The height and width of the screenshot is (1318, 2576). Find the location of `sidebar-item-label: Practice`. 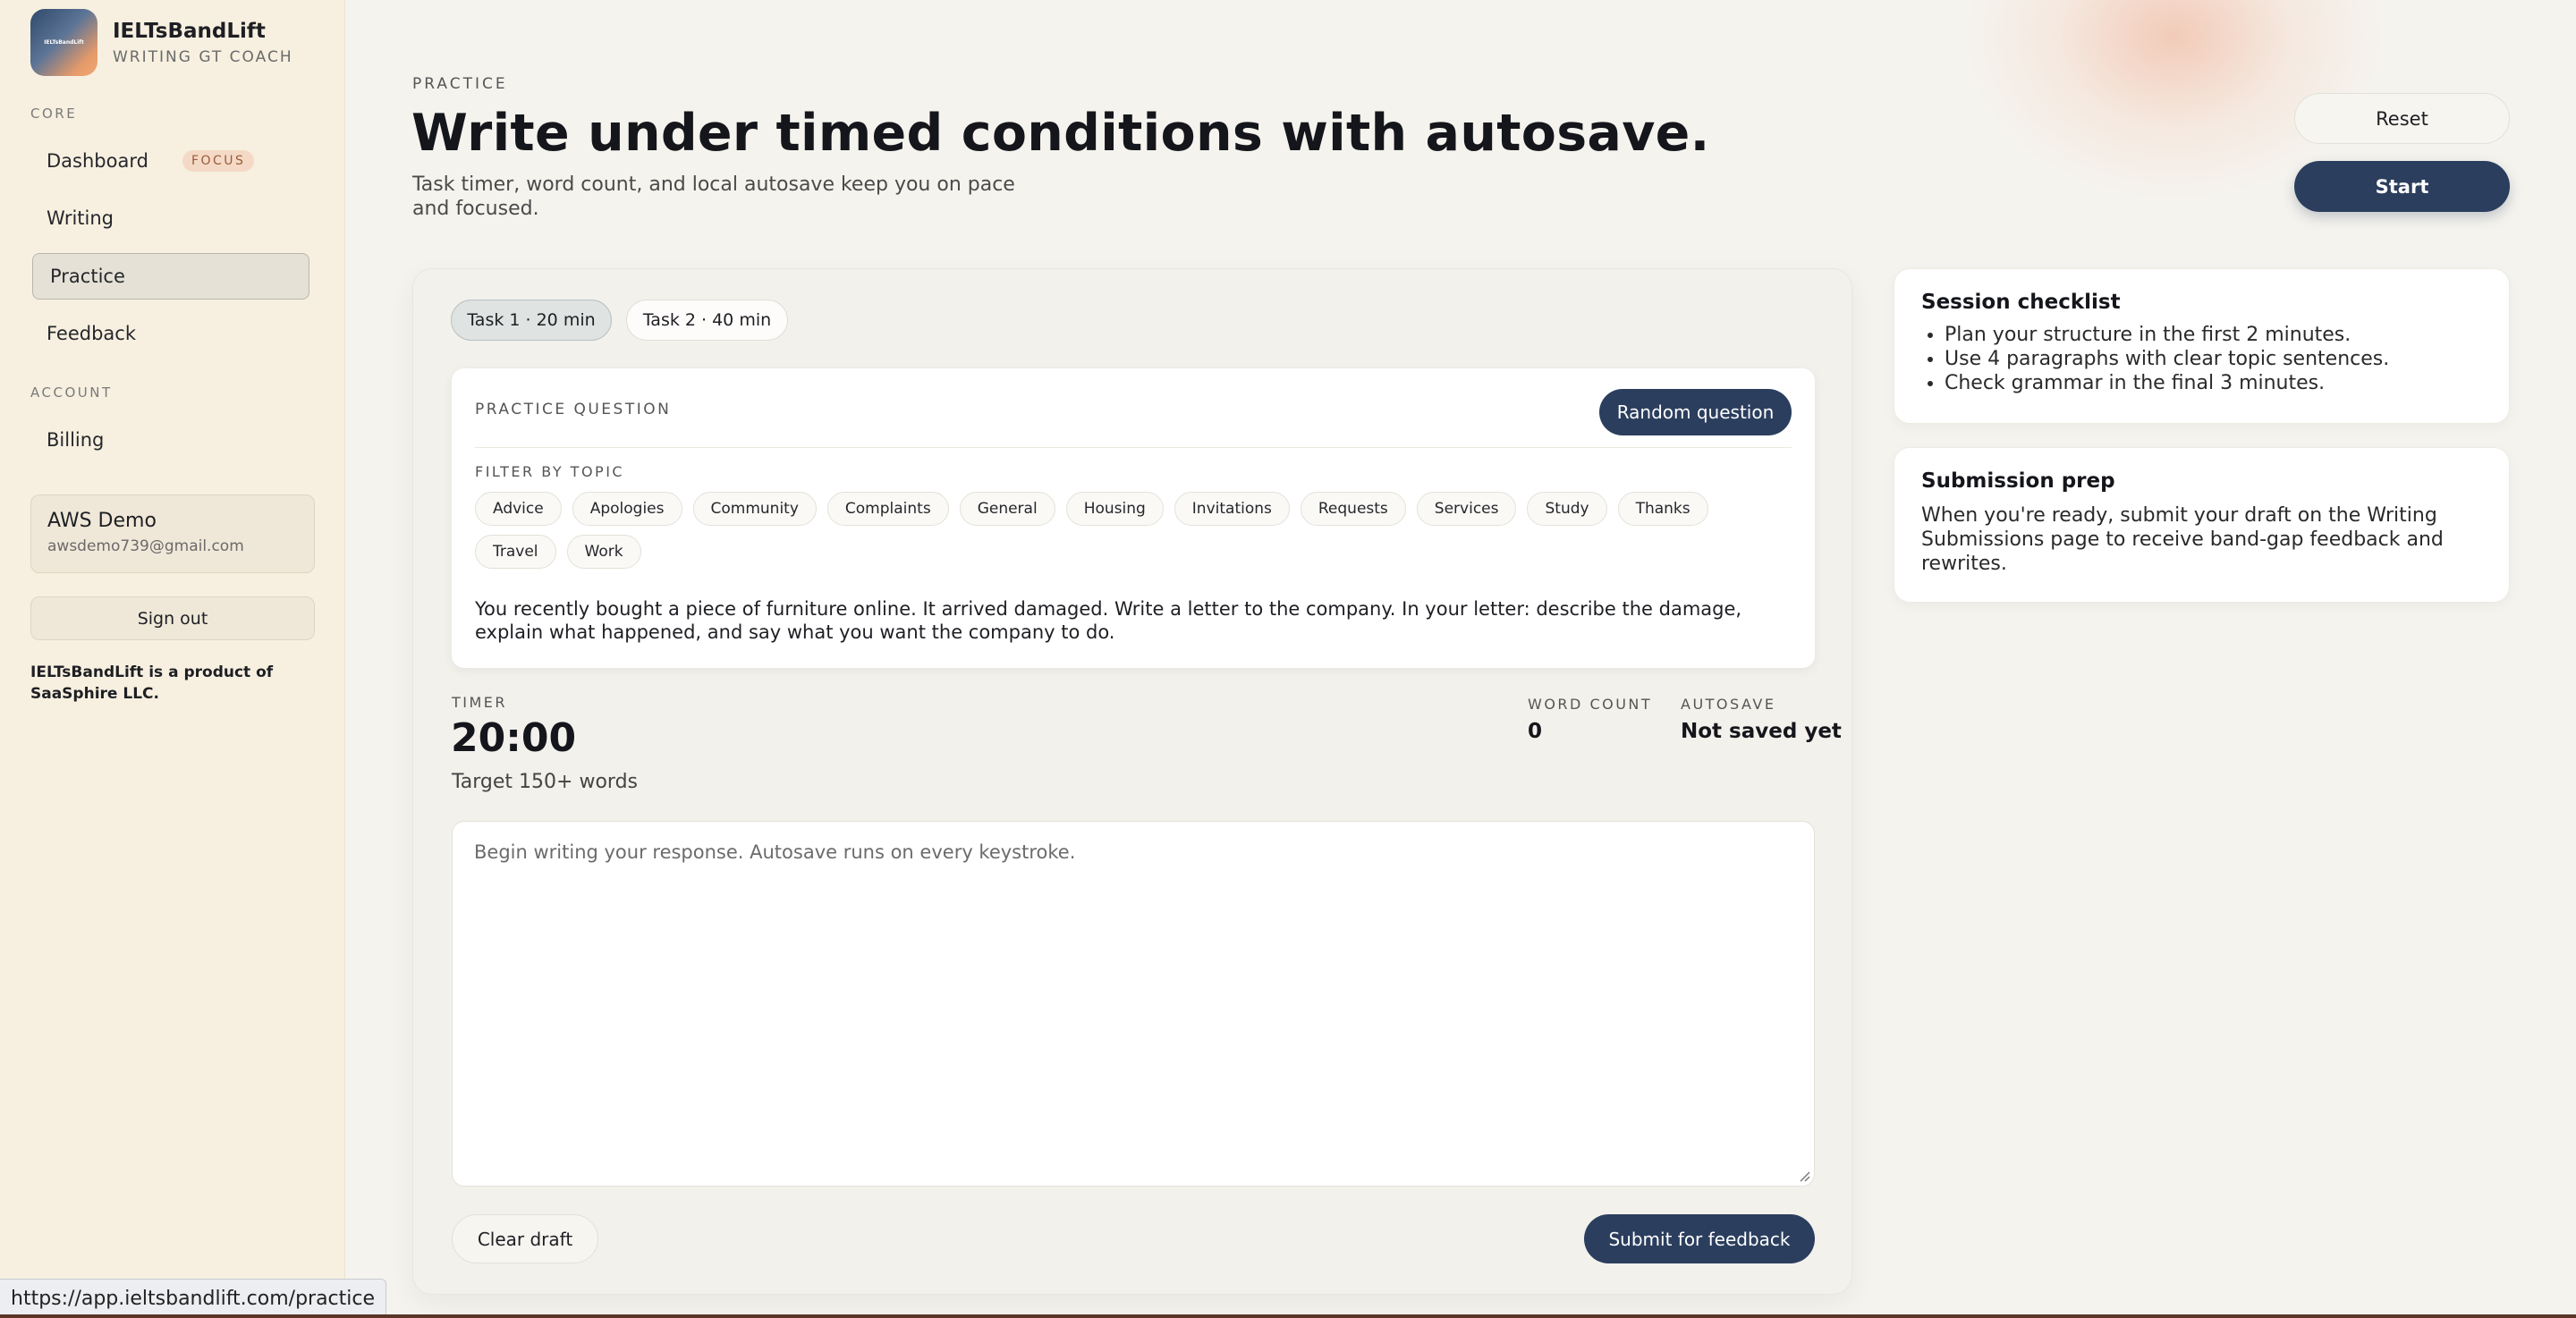

sidebar-item-label: Practice is located at coordinates (87, 276).